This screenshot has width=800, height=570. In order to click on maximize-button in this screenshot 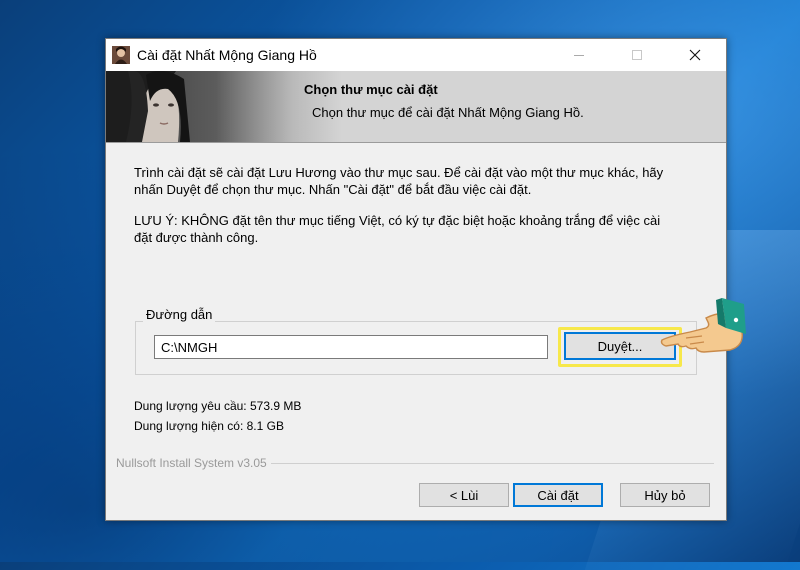, I will do `click(637, 55)`.